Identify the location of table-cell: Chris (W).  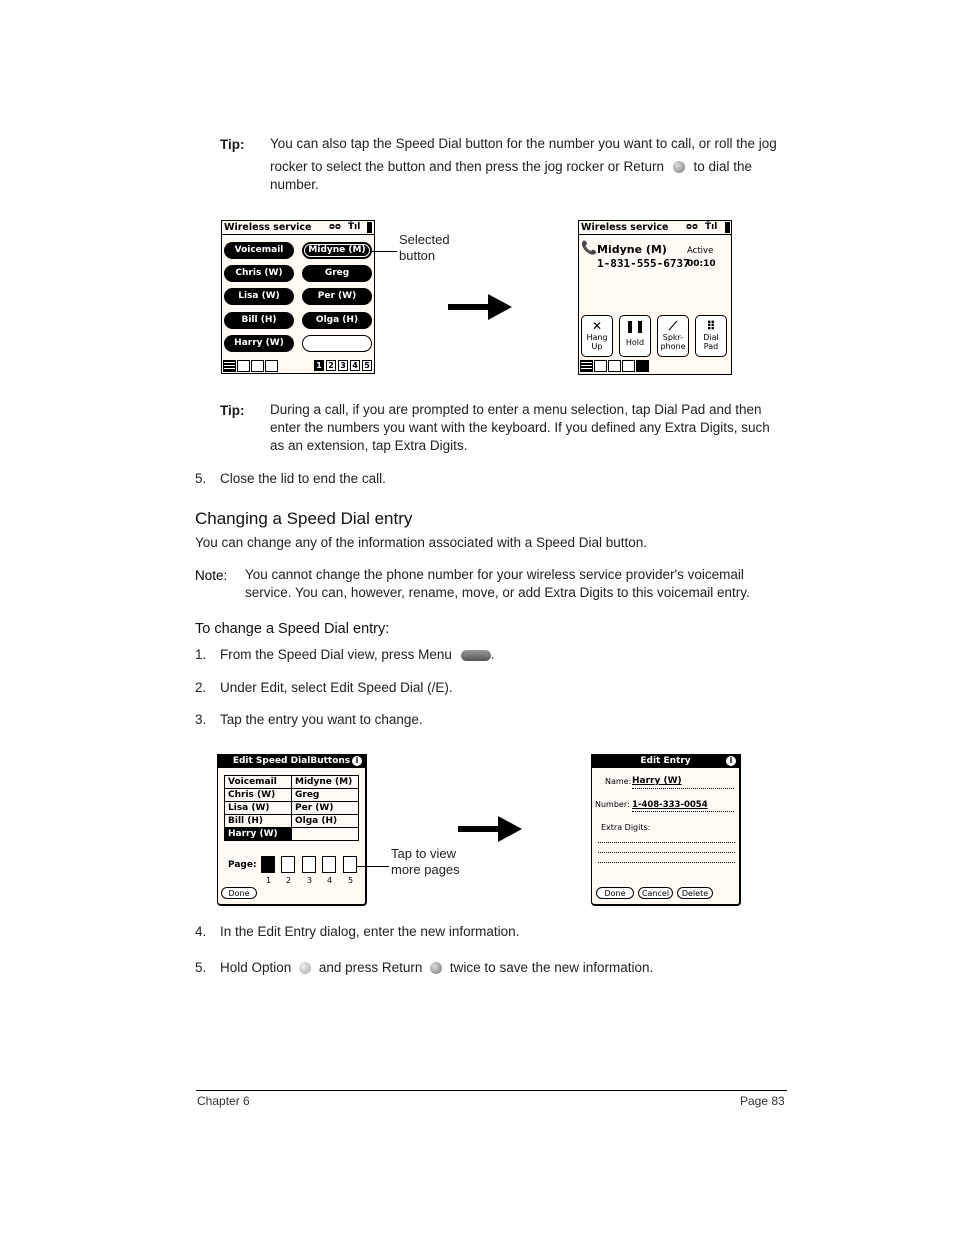
(258, 795).